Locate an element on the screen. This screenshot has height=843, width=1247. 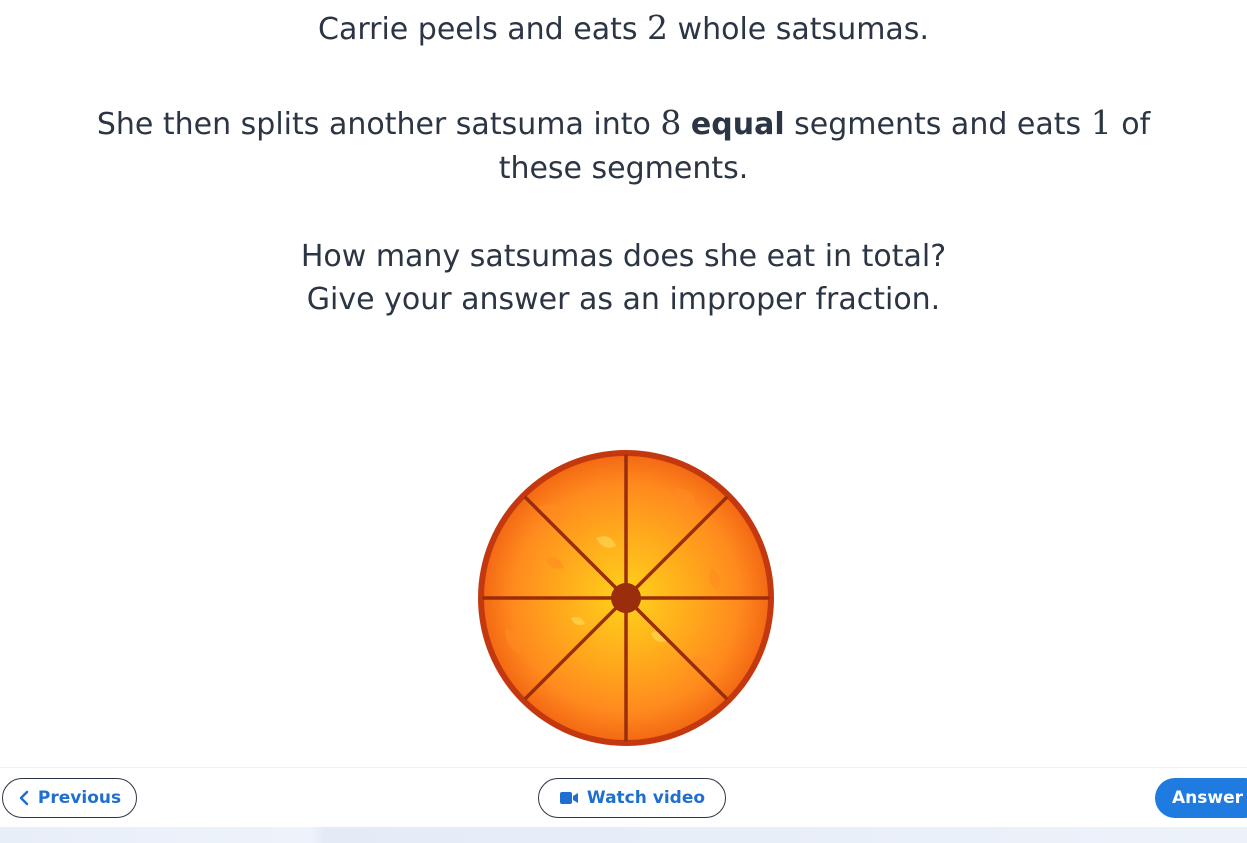
watch-video-button: Watch video is located at coordinates (632, 798).